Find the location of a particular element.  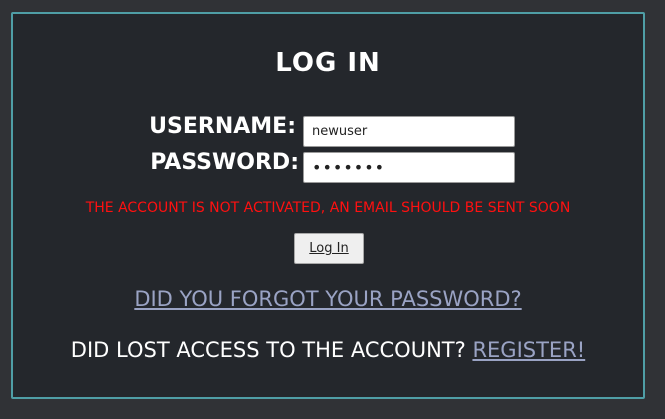

password-label: PASSWORD: is located at coordinates (224, 162).